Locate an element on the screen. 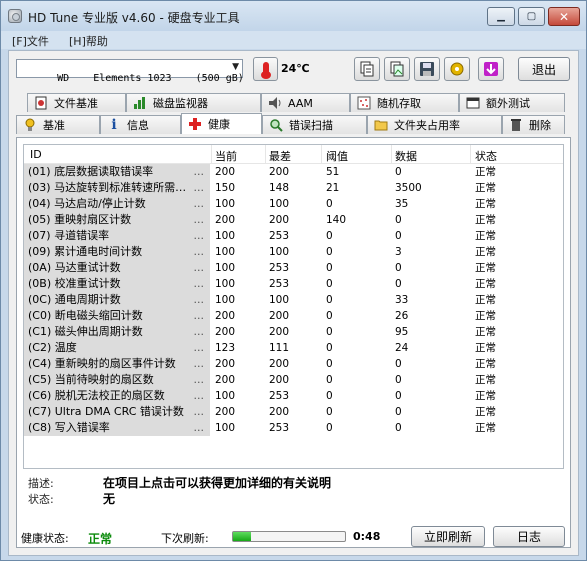 Image resolution: width=587 pixels, height=561 pixels. cell-worst: 253 is located at coordinates (279, 268).